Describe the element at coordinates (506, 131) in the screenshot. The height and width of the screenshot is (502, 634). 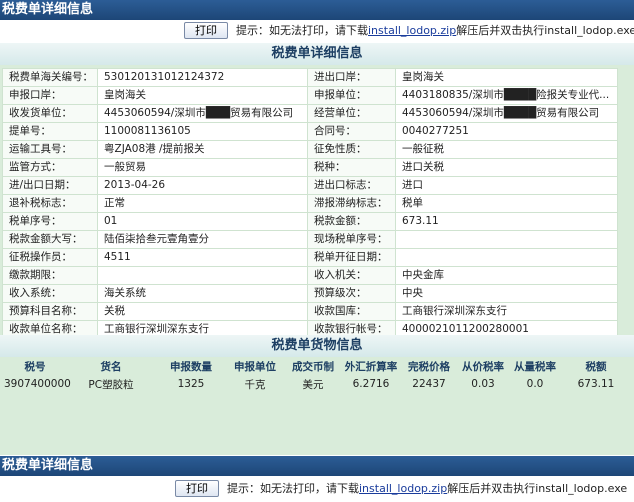
I see `field-value: 0040277251` at that location.